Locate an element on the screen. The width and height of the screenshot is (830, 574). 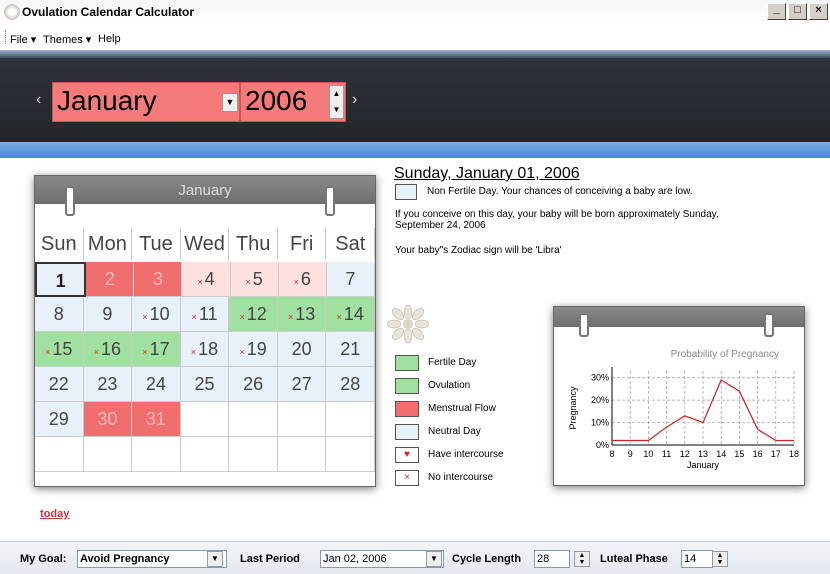
calendar-day-number: 15 is located at coordinates (62, 349).